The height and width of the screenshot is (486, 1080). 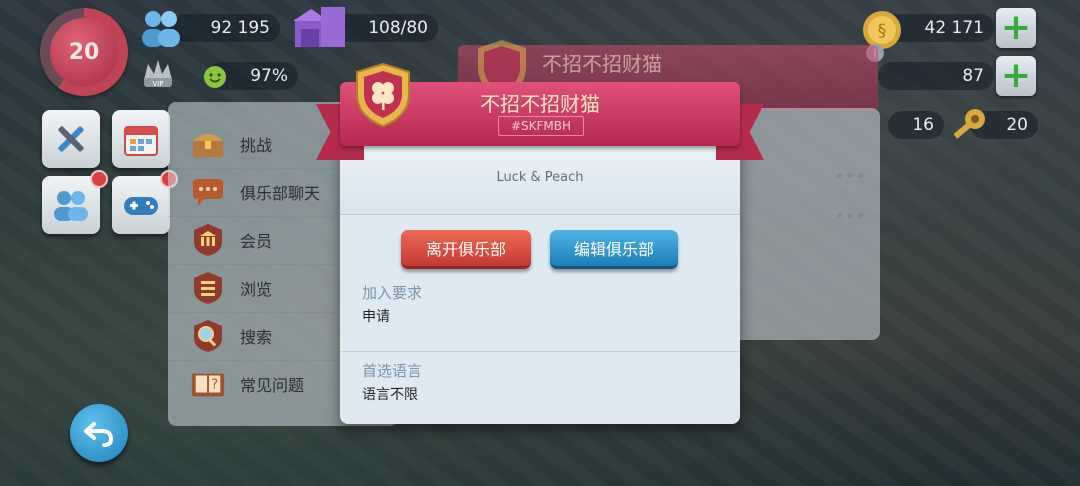 I want to click on divider, so click(x=540, y=351).